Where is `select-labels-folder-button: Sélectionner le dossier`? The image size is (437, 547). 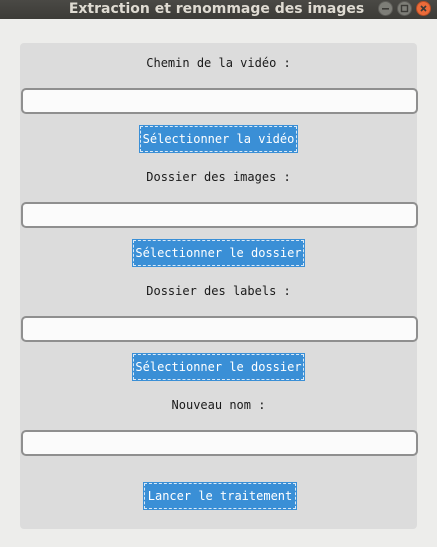
select-labels-folder-button: Sélectionner le dossier is located at coordinates (218, 367).